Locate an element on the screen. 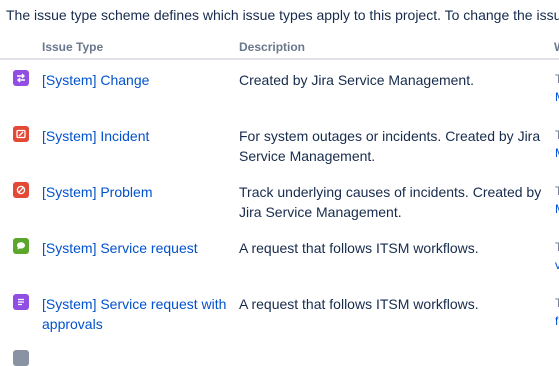 Image resolution: width=559 pixels, height=366 pixels. issue-types-table: Issue Type Description W is located at coordinates (279, 48).